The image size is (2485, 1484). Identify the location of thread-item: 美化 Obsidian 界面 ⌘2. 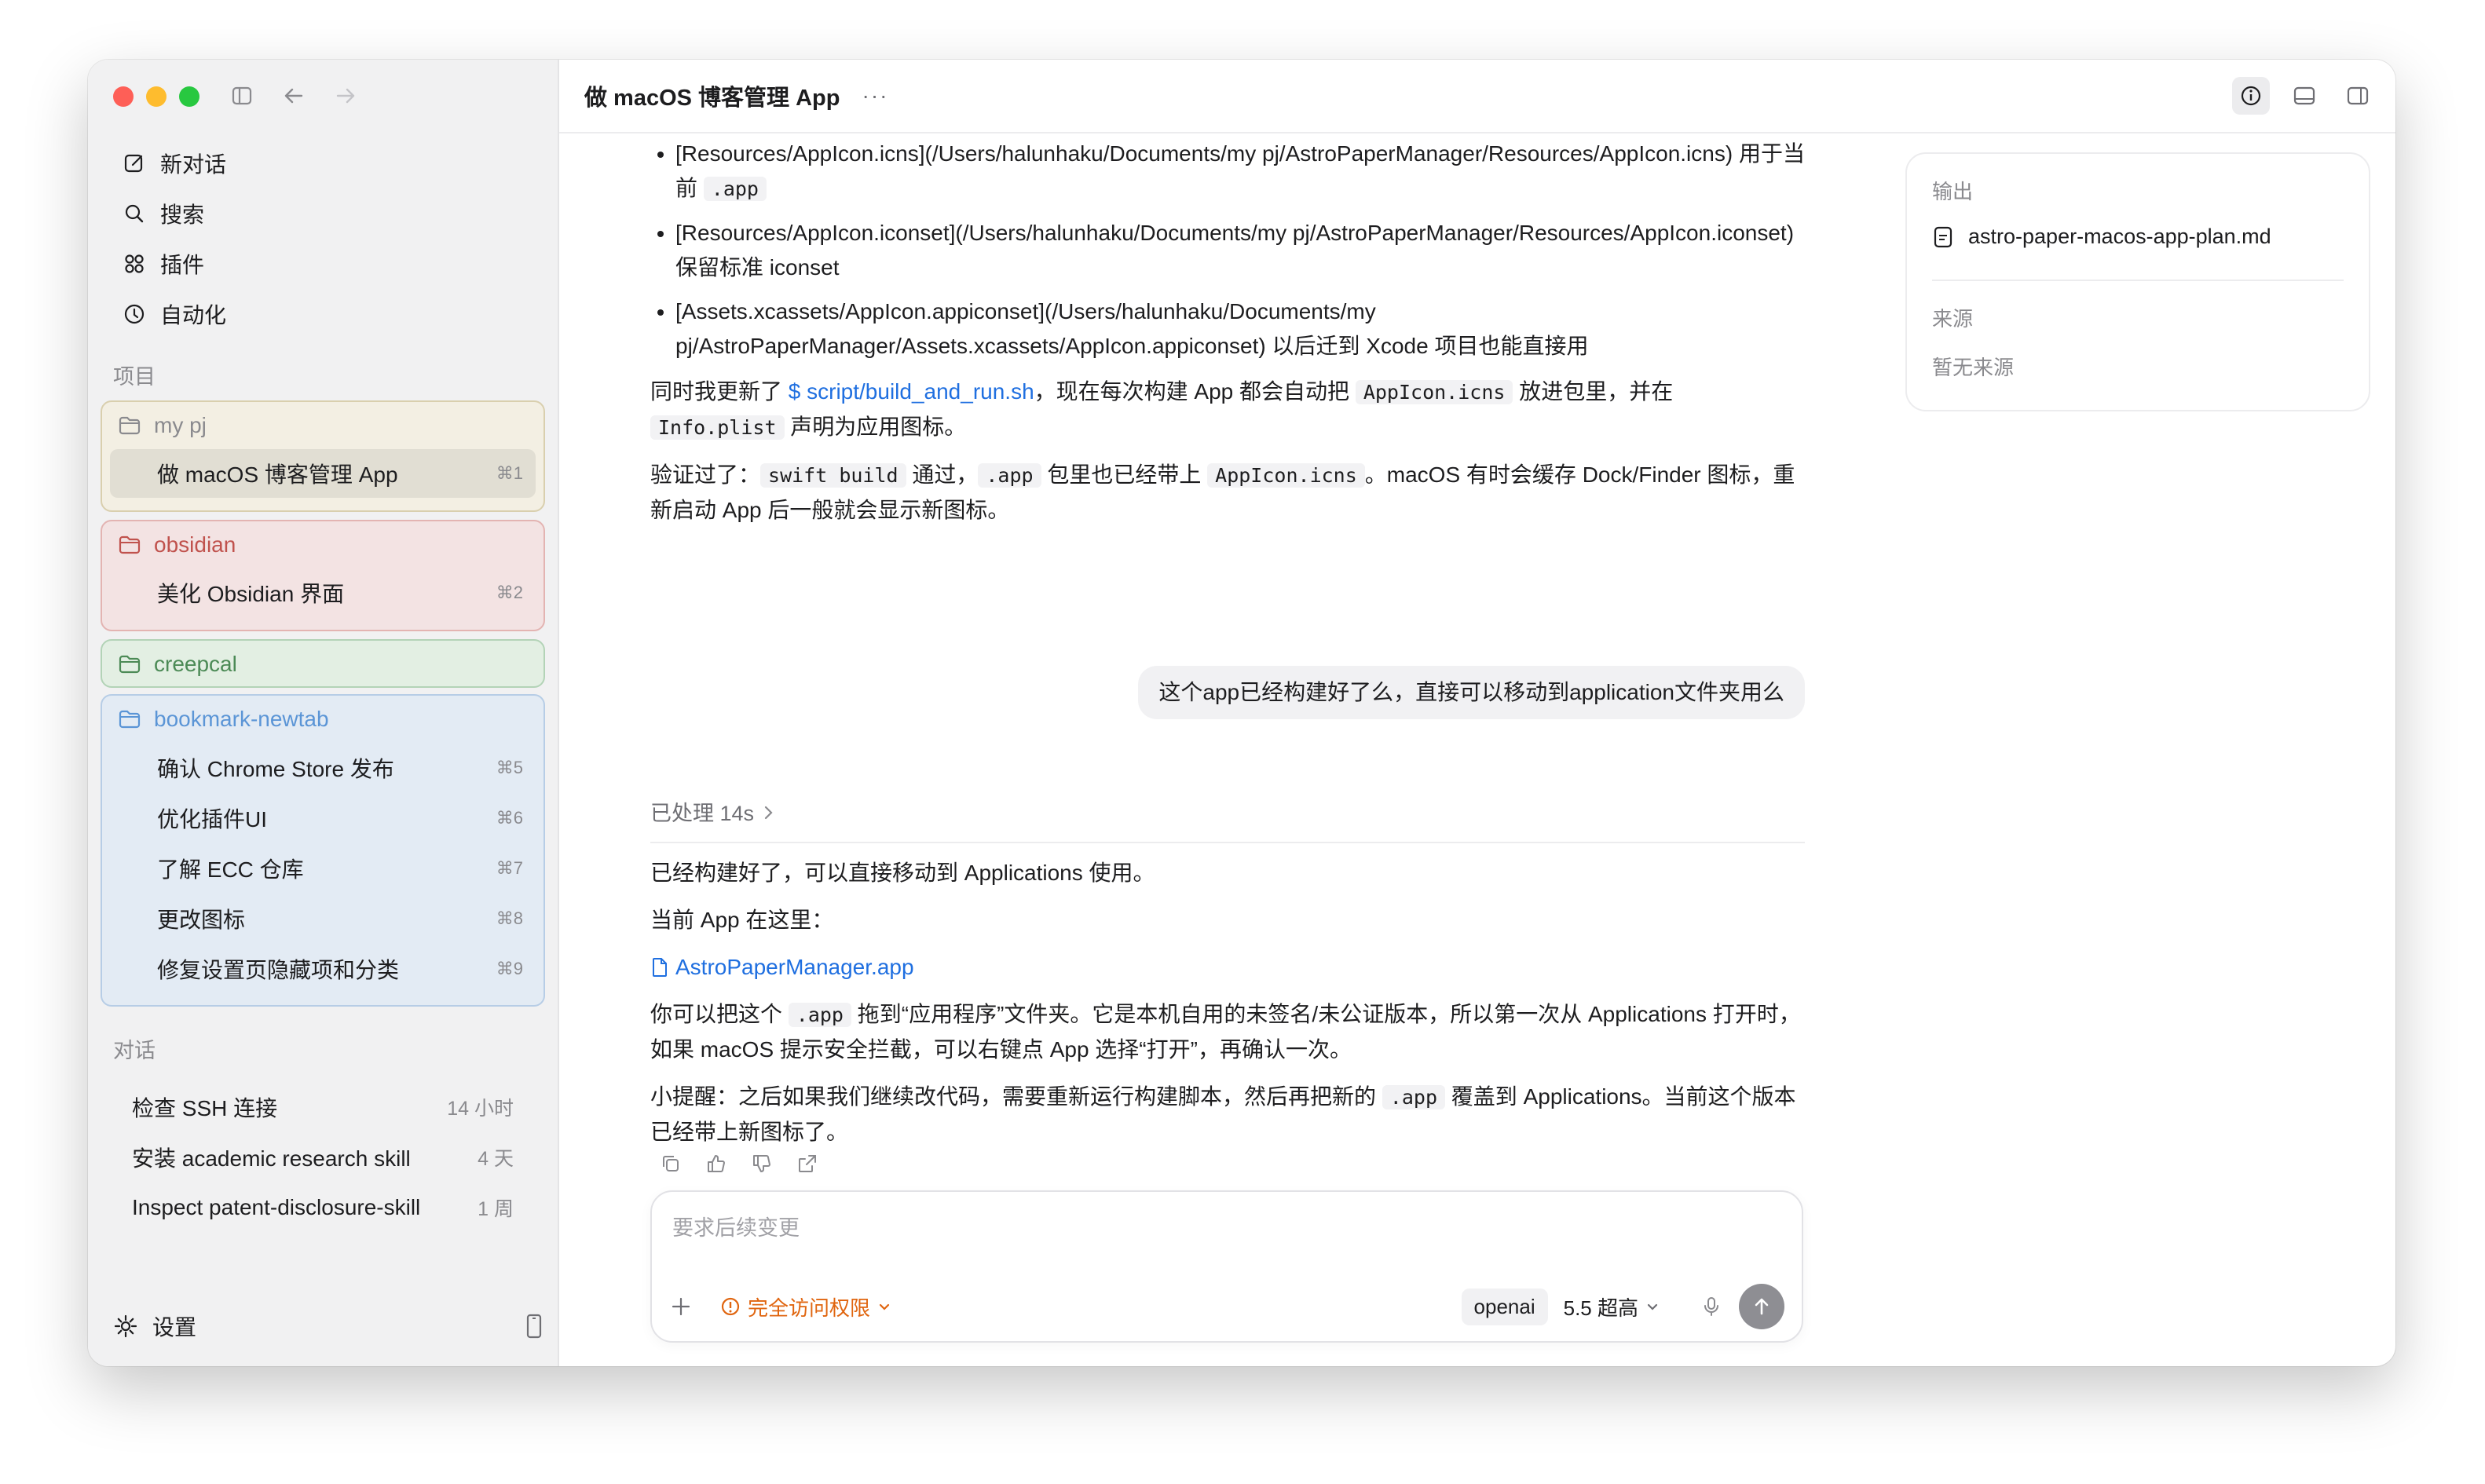
(323, 593).